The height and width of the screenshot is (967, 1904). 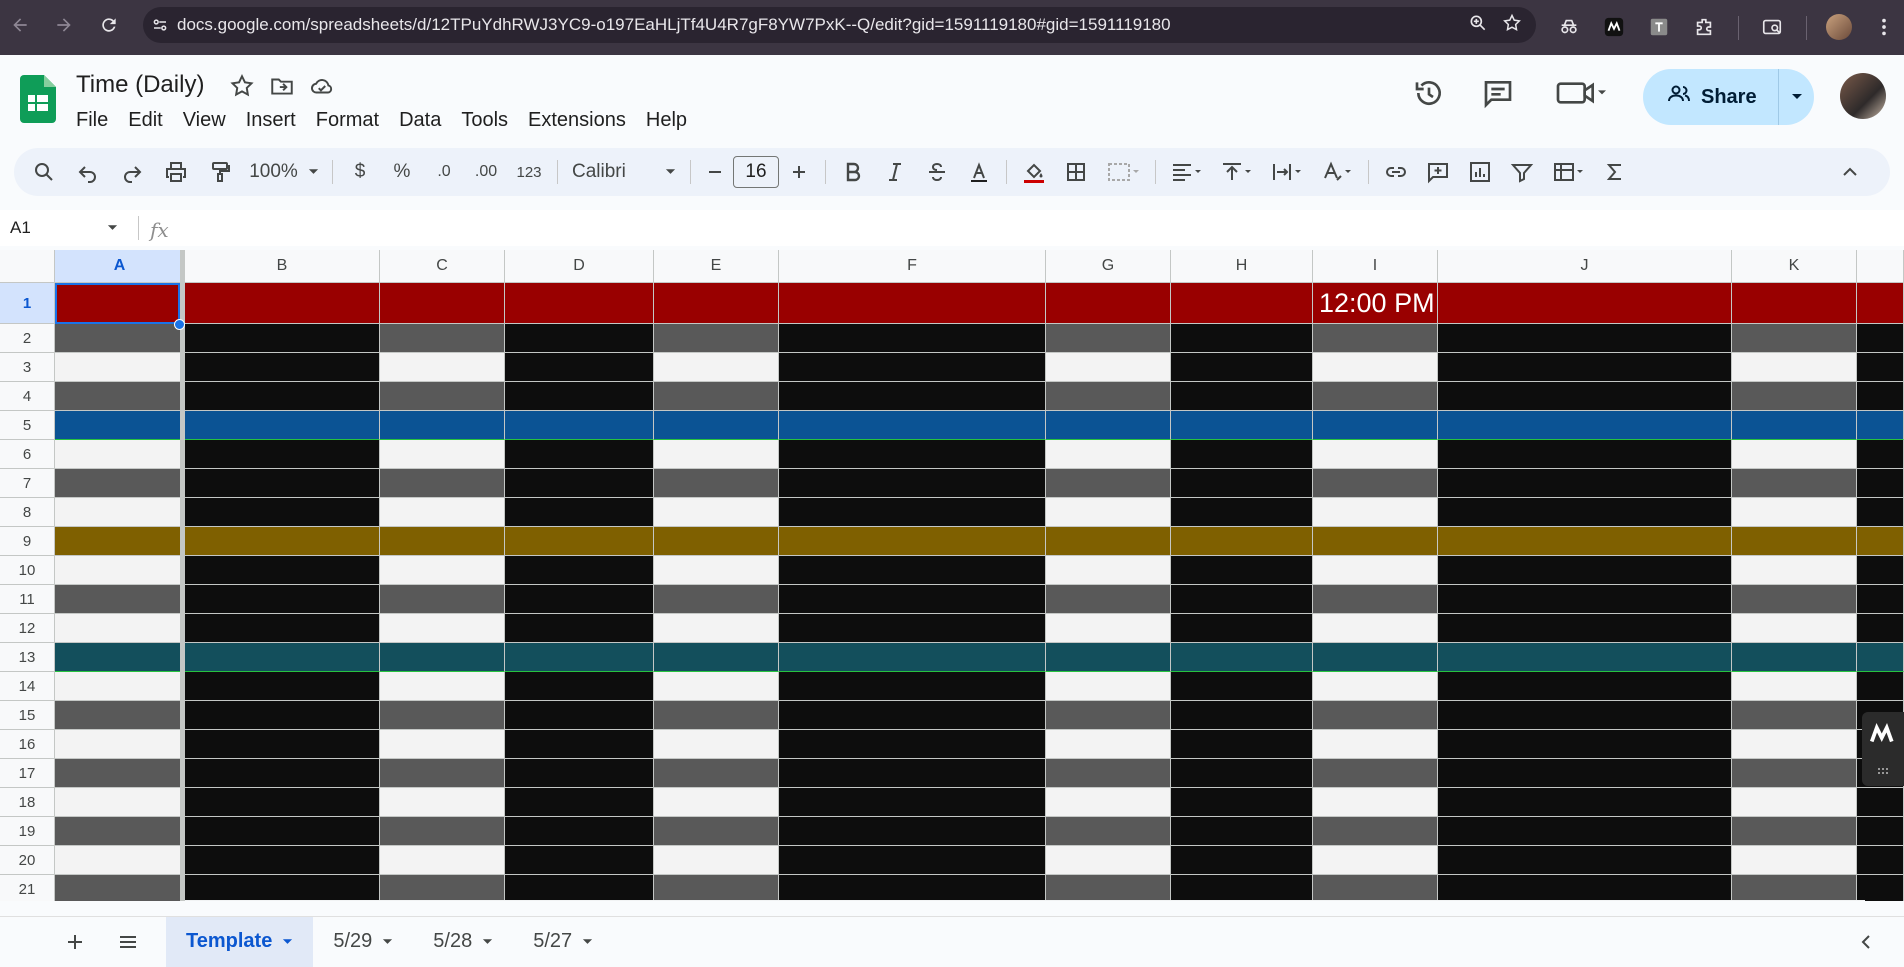 I want to click on monica-extension-icon, so click(x=1614, y=27).